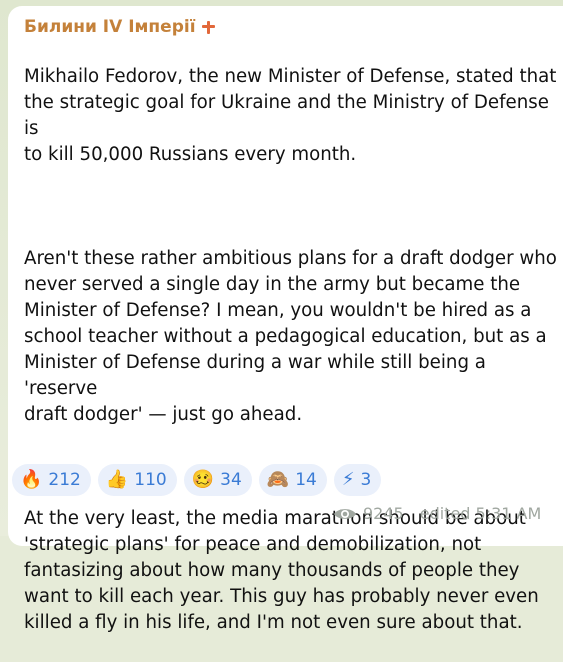  I want to click on view-count: 9245, so click(383, 513).